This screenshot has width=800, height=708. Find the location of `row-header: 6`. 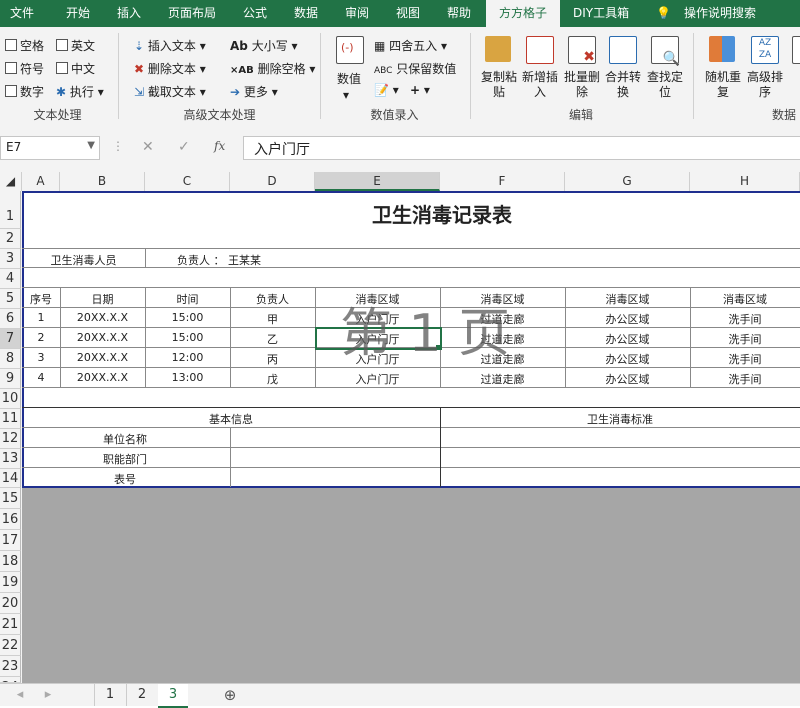

row-header: 6 is located at coordinates (10, 319).